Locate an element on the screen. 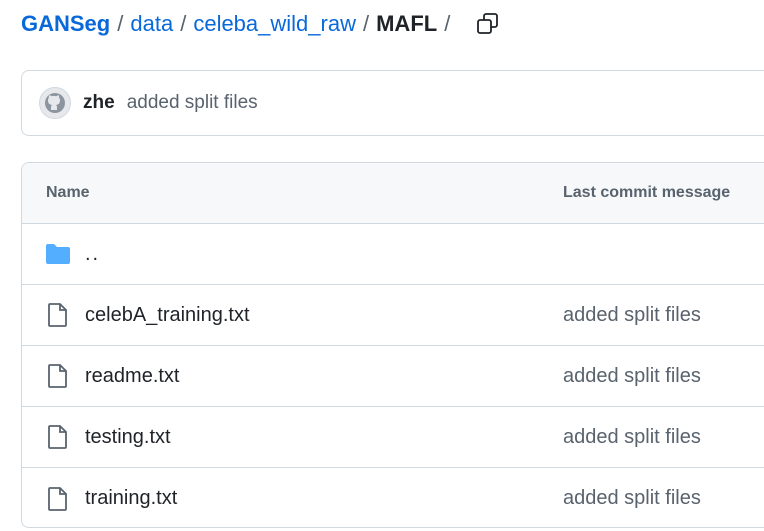  avatar is located at coordinates (55, 103).